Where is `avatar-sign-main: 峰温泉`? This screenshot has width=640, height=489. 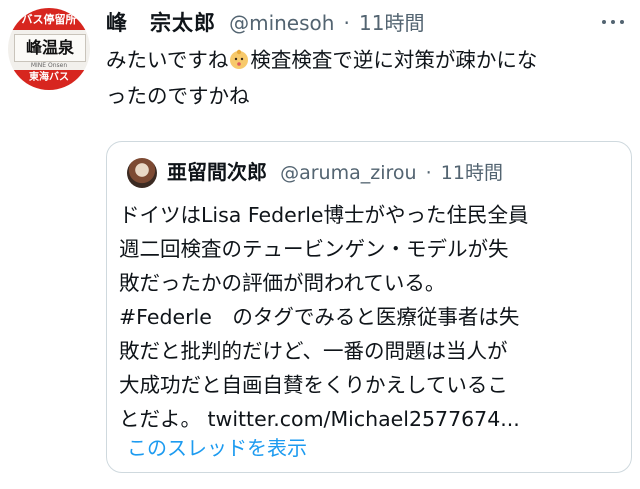
avatar-sign-main: 峰温泉 is located at coordinates (50, 48).